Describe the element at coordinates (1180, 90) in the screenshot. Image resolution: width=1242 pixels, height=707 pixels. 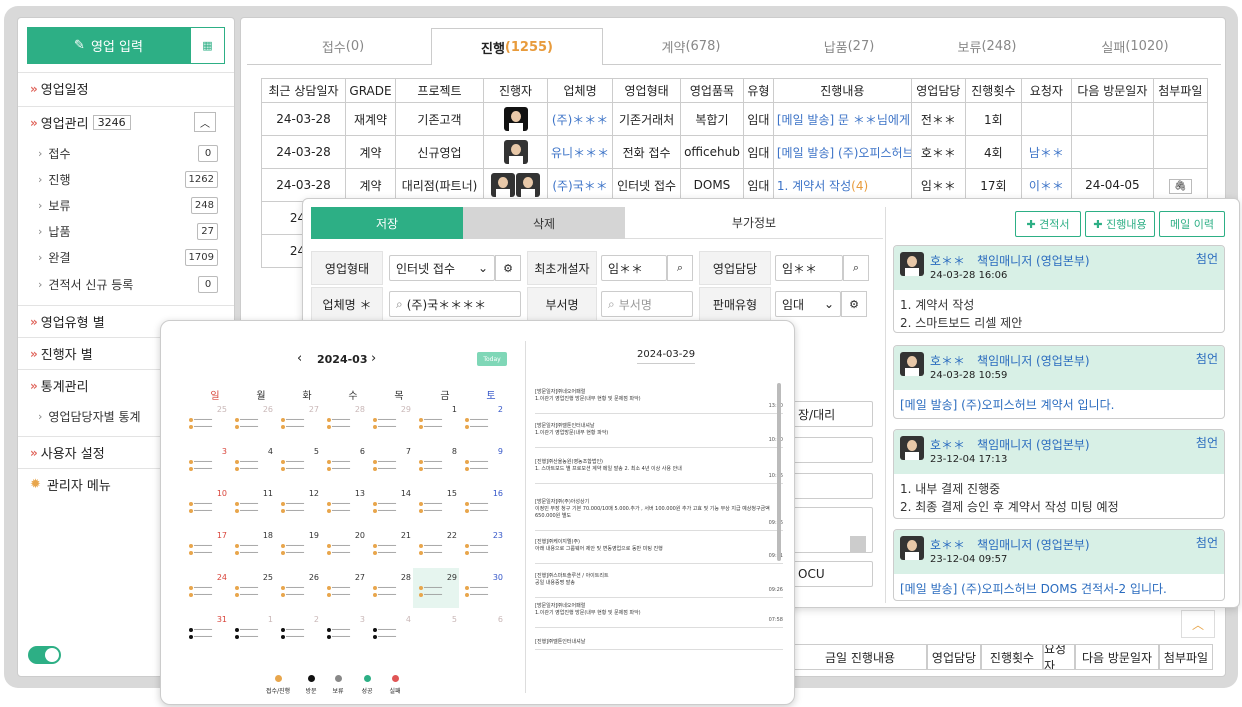
I see `col-header: 첨부파일` at that location.